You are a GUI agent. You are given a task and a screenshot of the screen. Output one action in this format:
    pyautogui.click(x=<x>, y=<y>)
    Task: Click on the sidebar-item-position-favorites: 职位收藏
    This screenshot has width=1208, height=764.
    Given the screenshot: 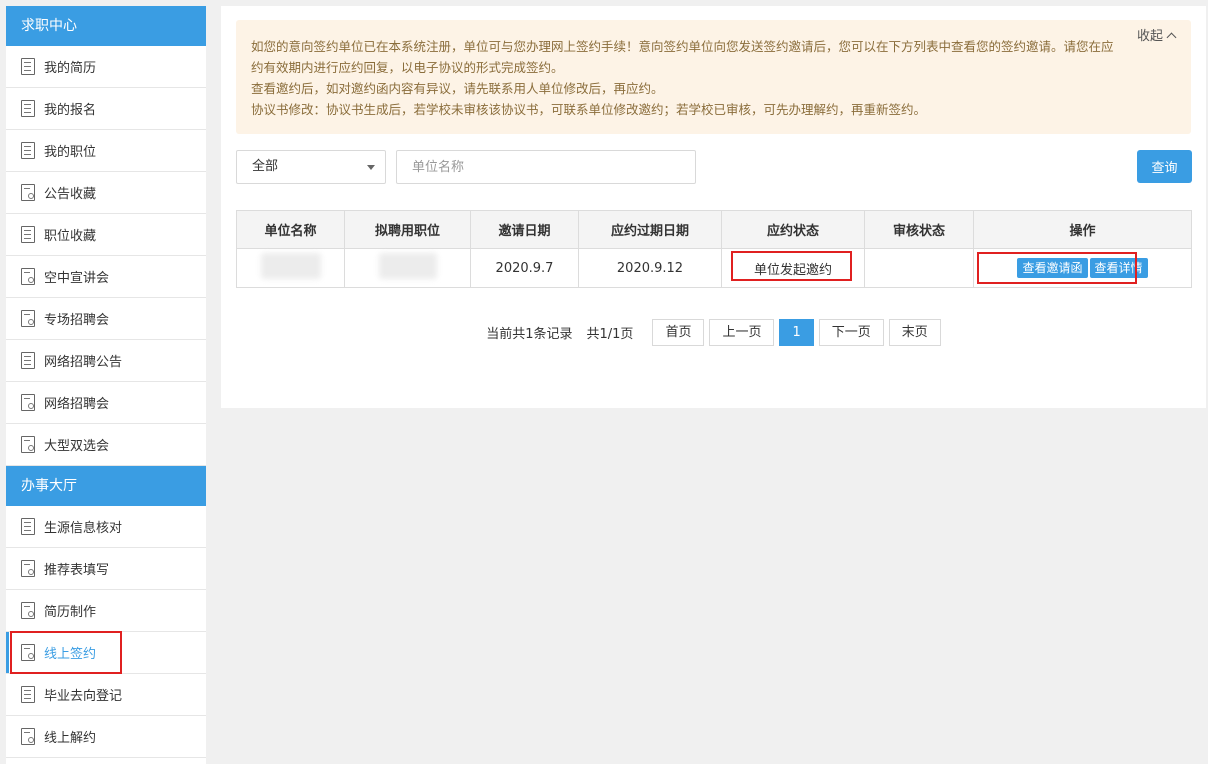 What is the action you would take?
    pyautogui.click(x=106, y=235)
    